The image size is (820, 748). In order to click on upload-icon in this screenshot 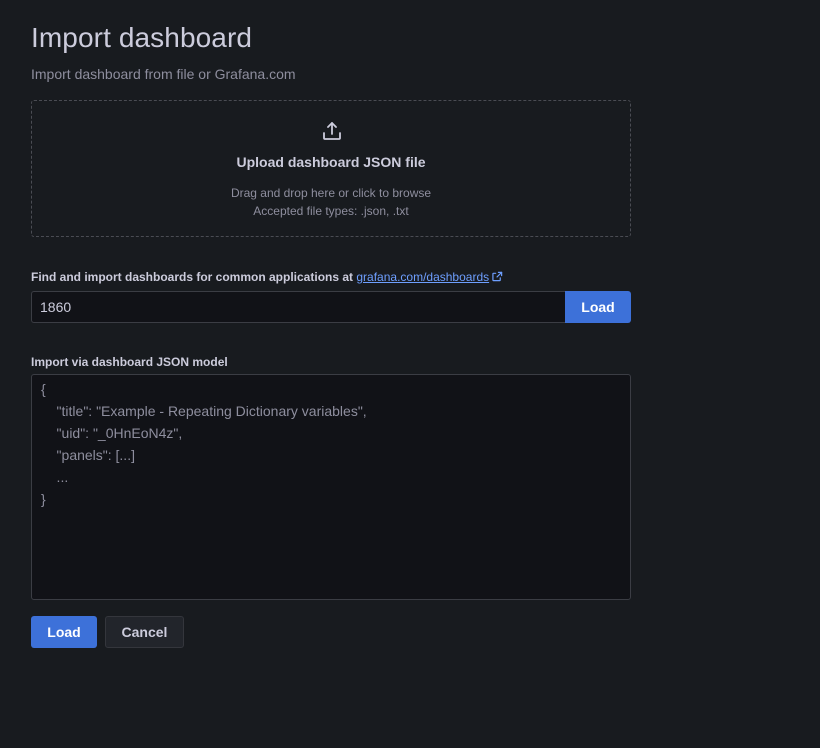, I will do `click(332, 131)`.